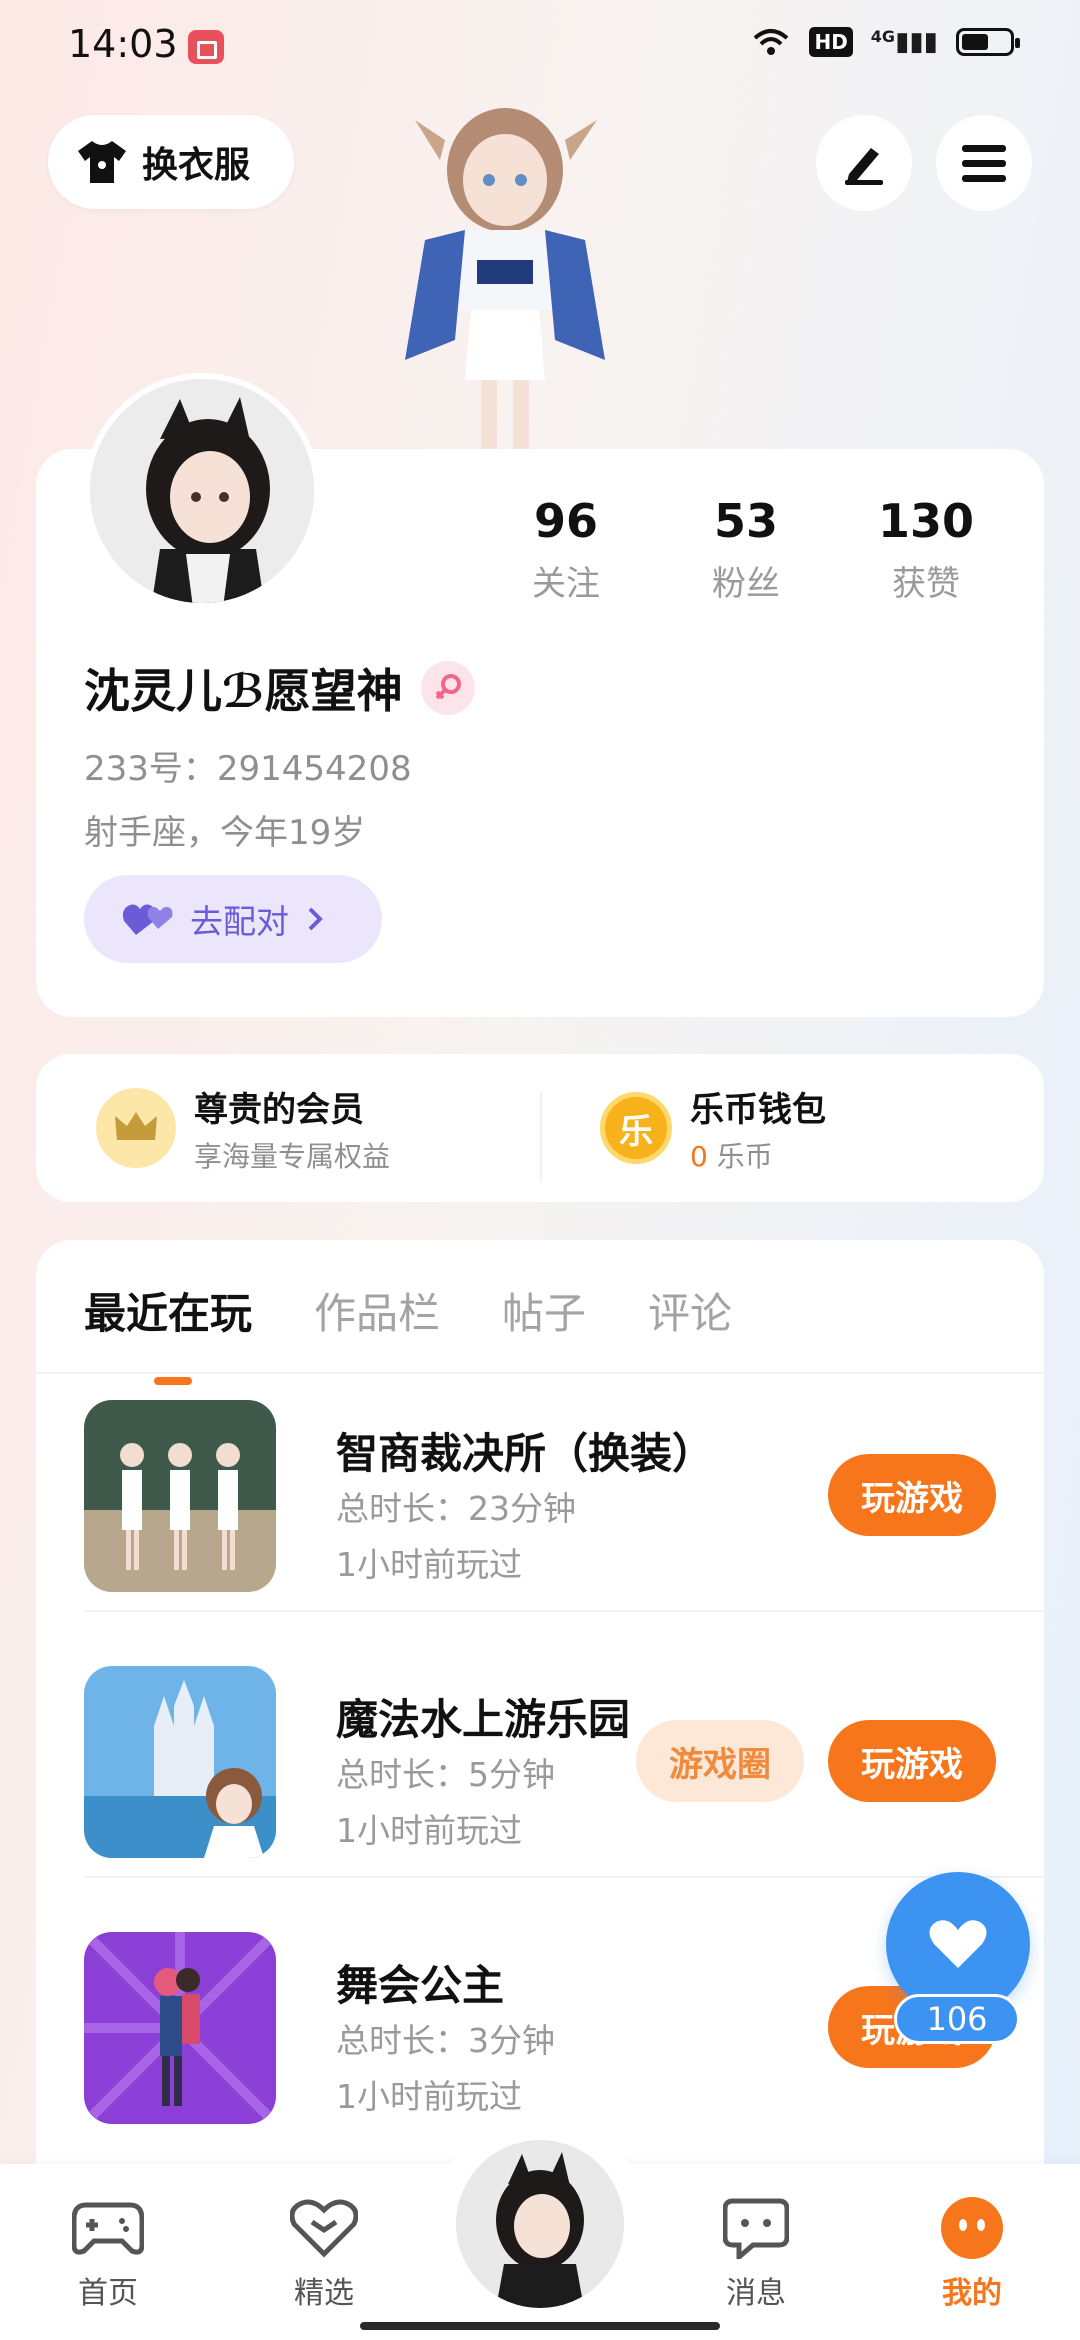  Describe the element at coordinates (792, 1132) in the screenshot. I see `wallet-entry: 乐 乐币钱包 0 乐币` at that location.